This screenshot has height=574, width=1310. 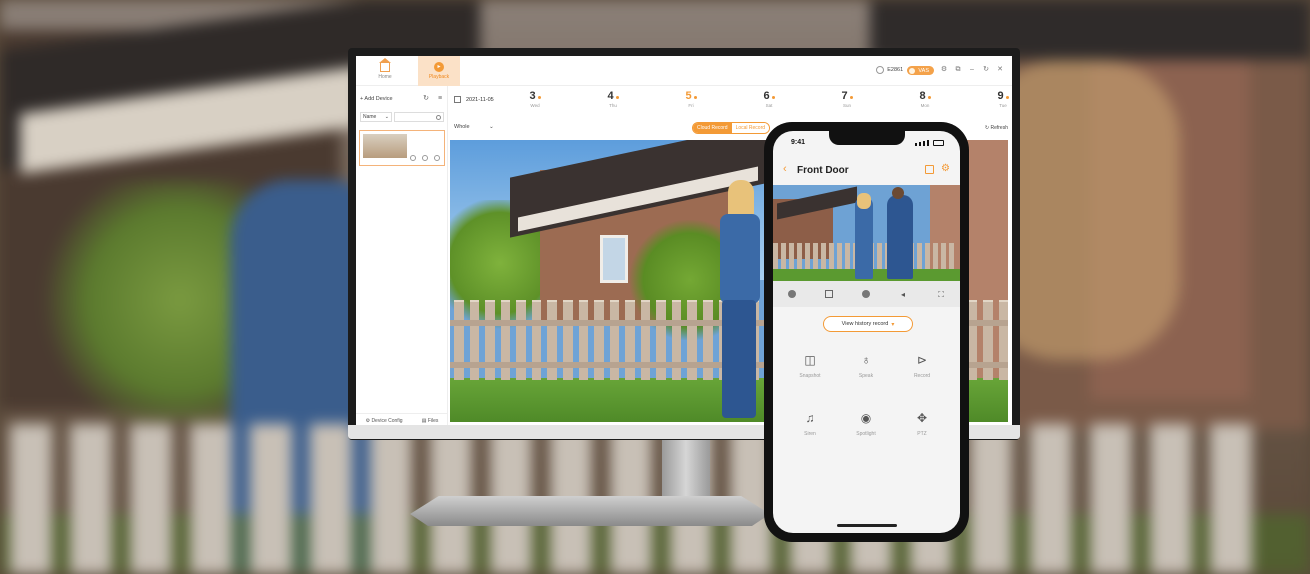 What do you see at coordinates (419, 117) in the screenshot?
I see `device-search-input` at bounding box center [419, 117].